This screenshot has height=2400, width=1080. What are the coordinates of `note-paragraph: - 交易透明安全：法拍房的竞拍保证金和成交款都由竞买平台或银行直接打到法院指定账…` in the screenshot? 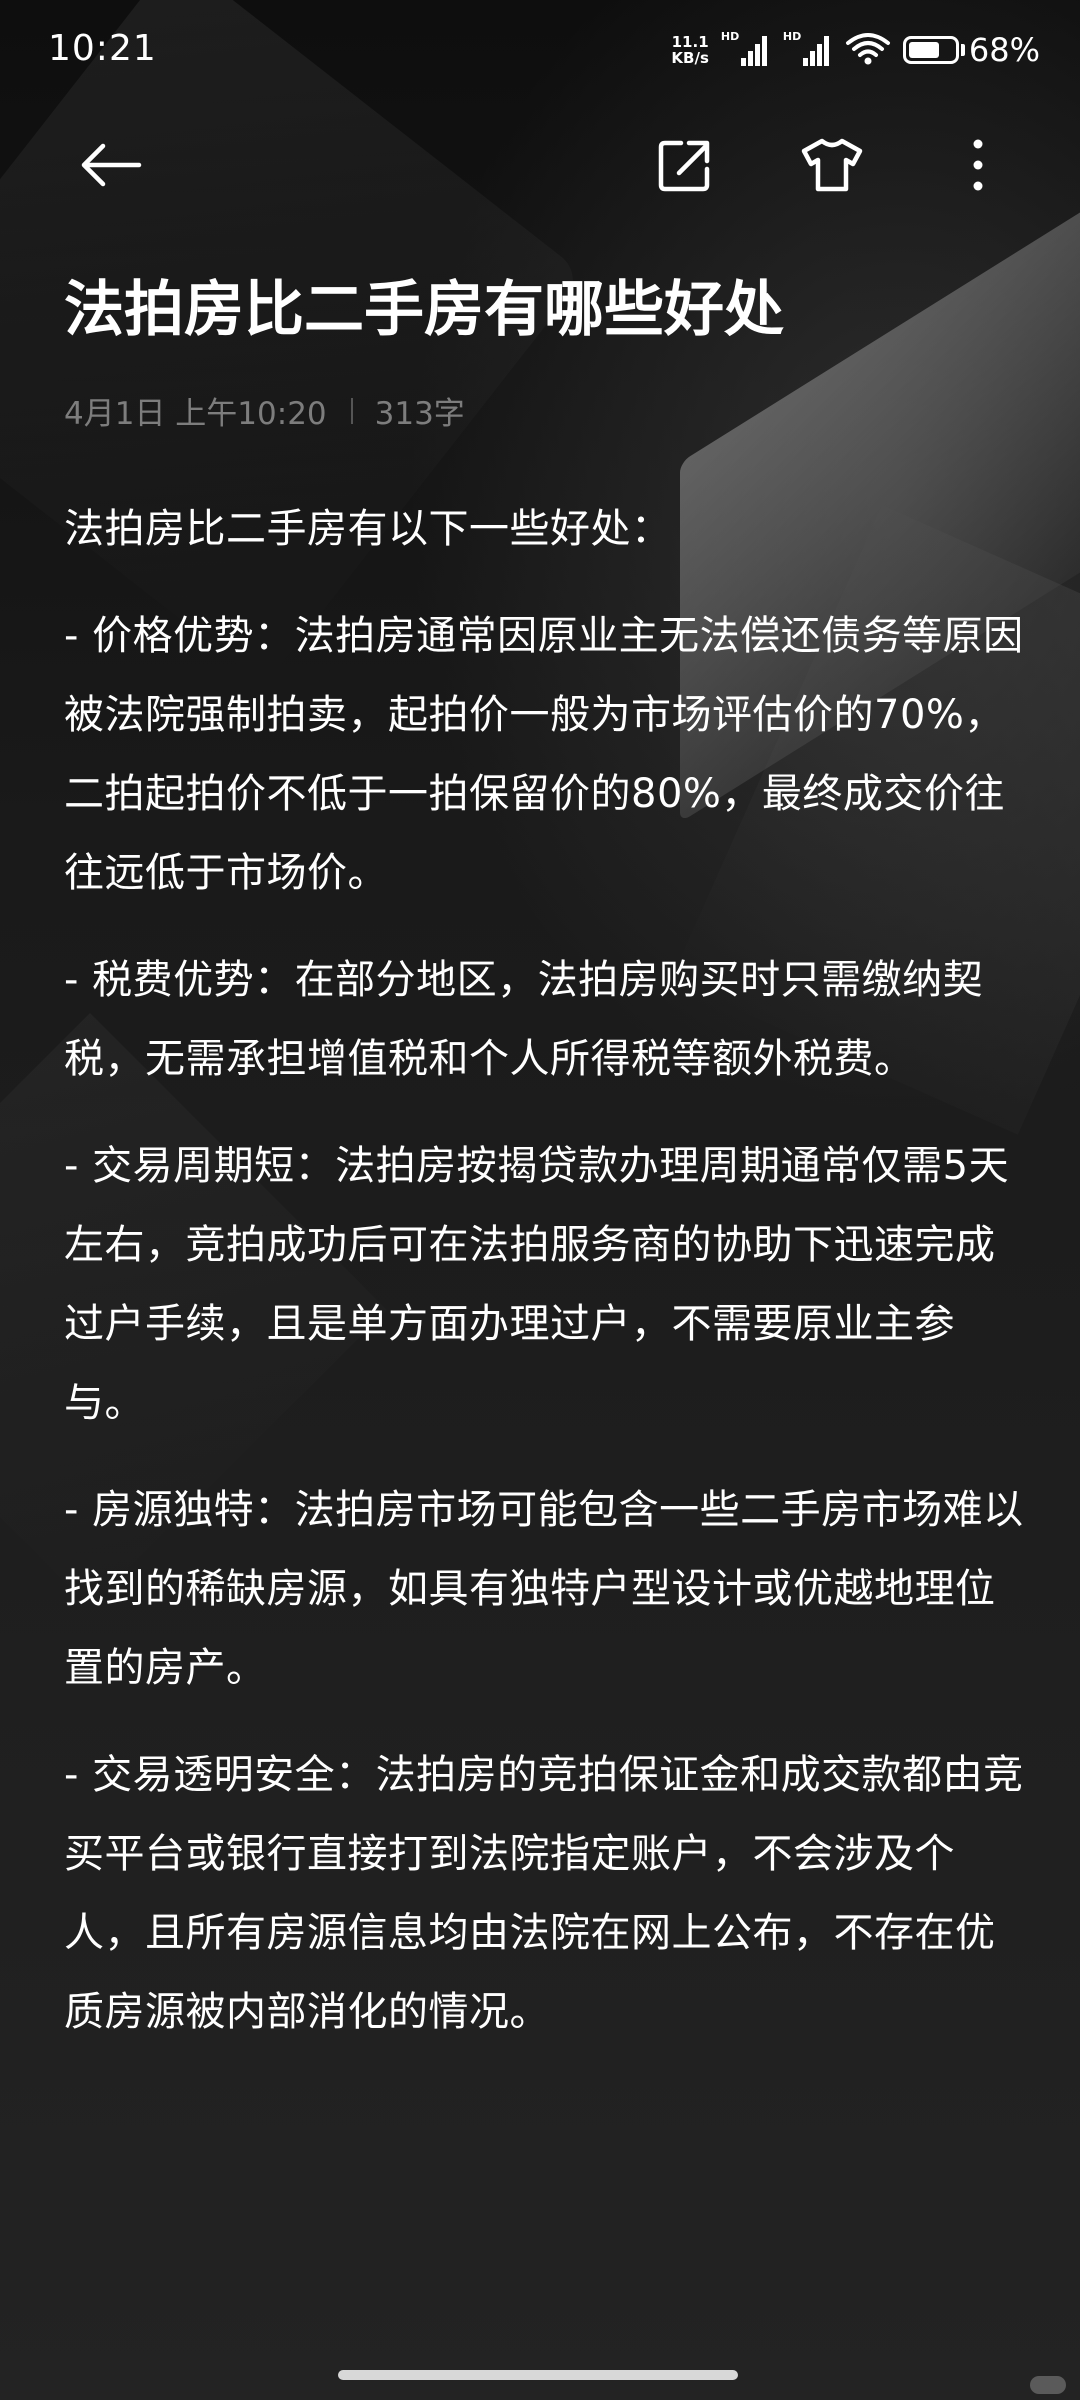 It's located at (544, 1893).